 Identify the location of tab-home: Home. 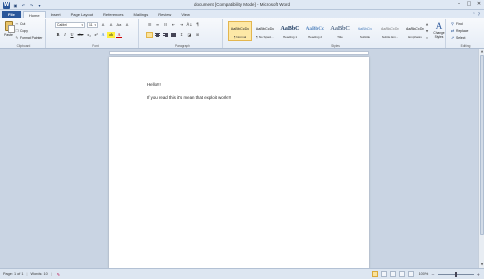
(34, 14).